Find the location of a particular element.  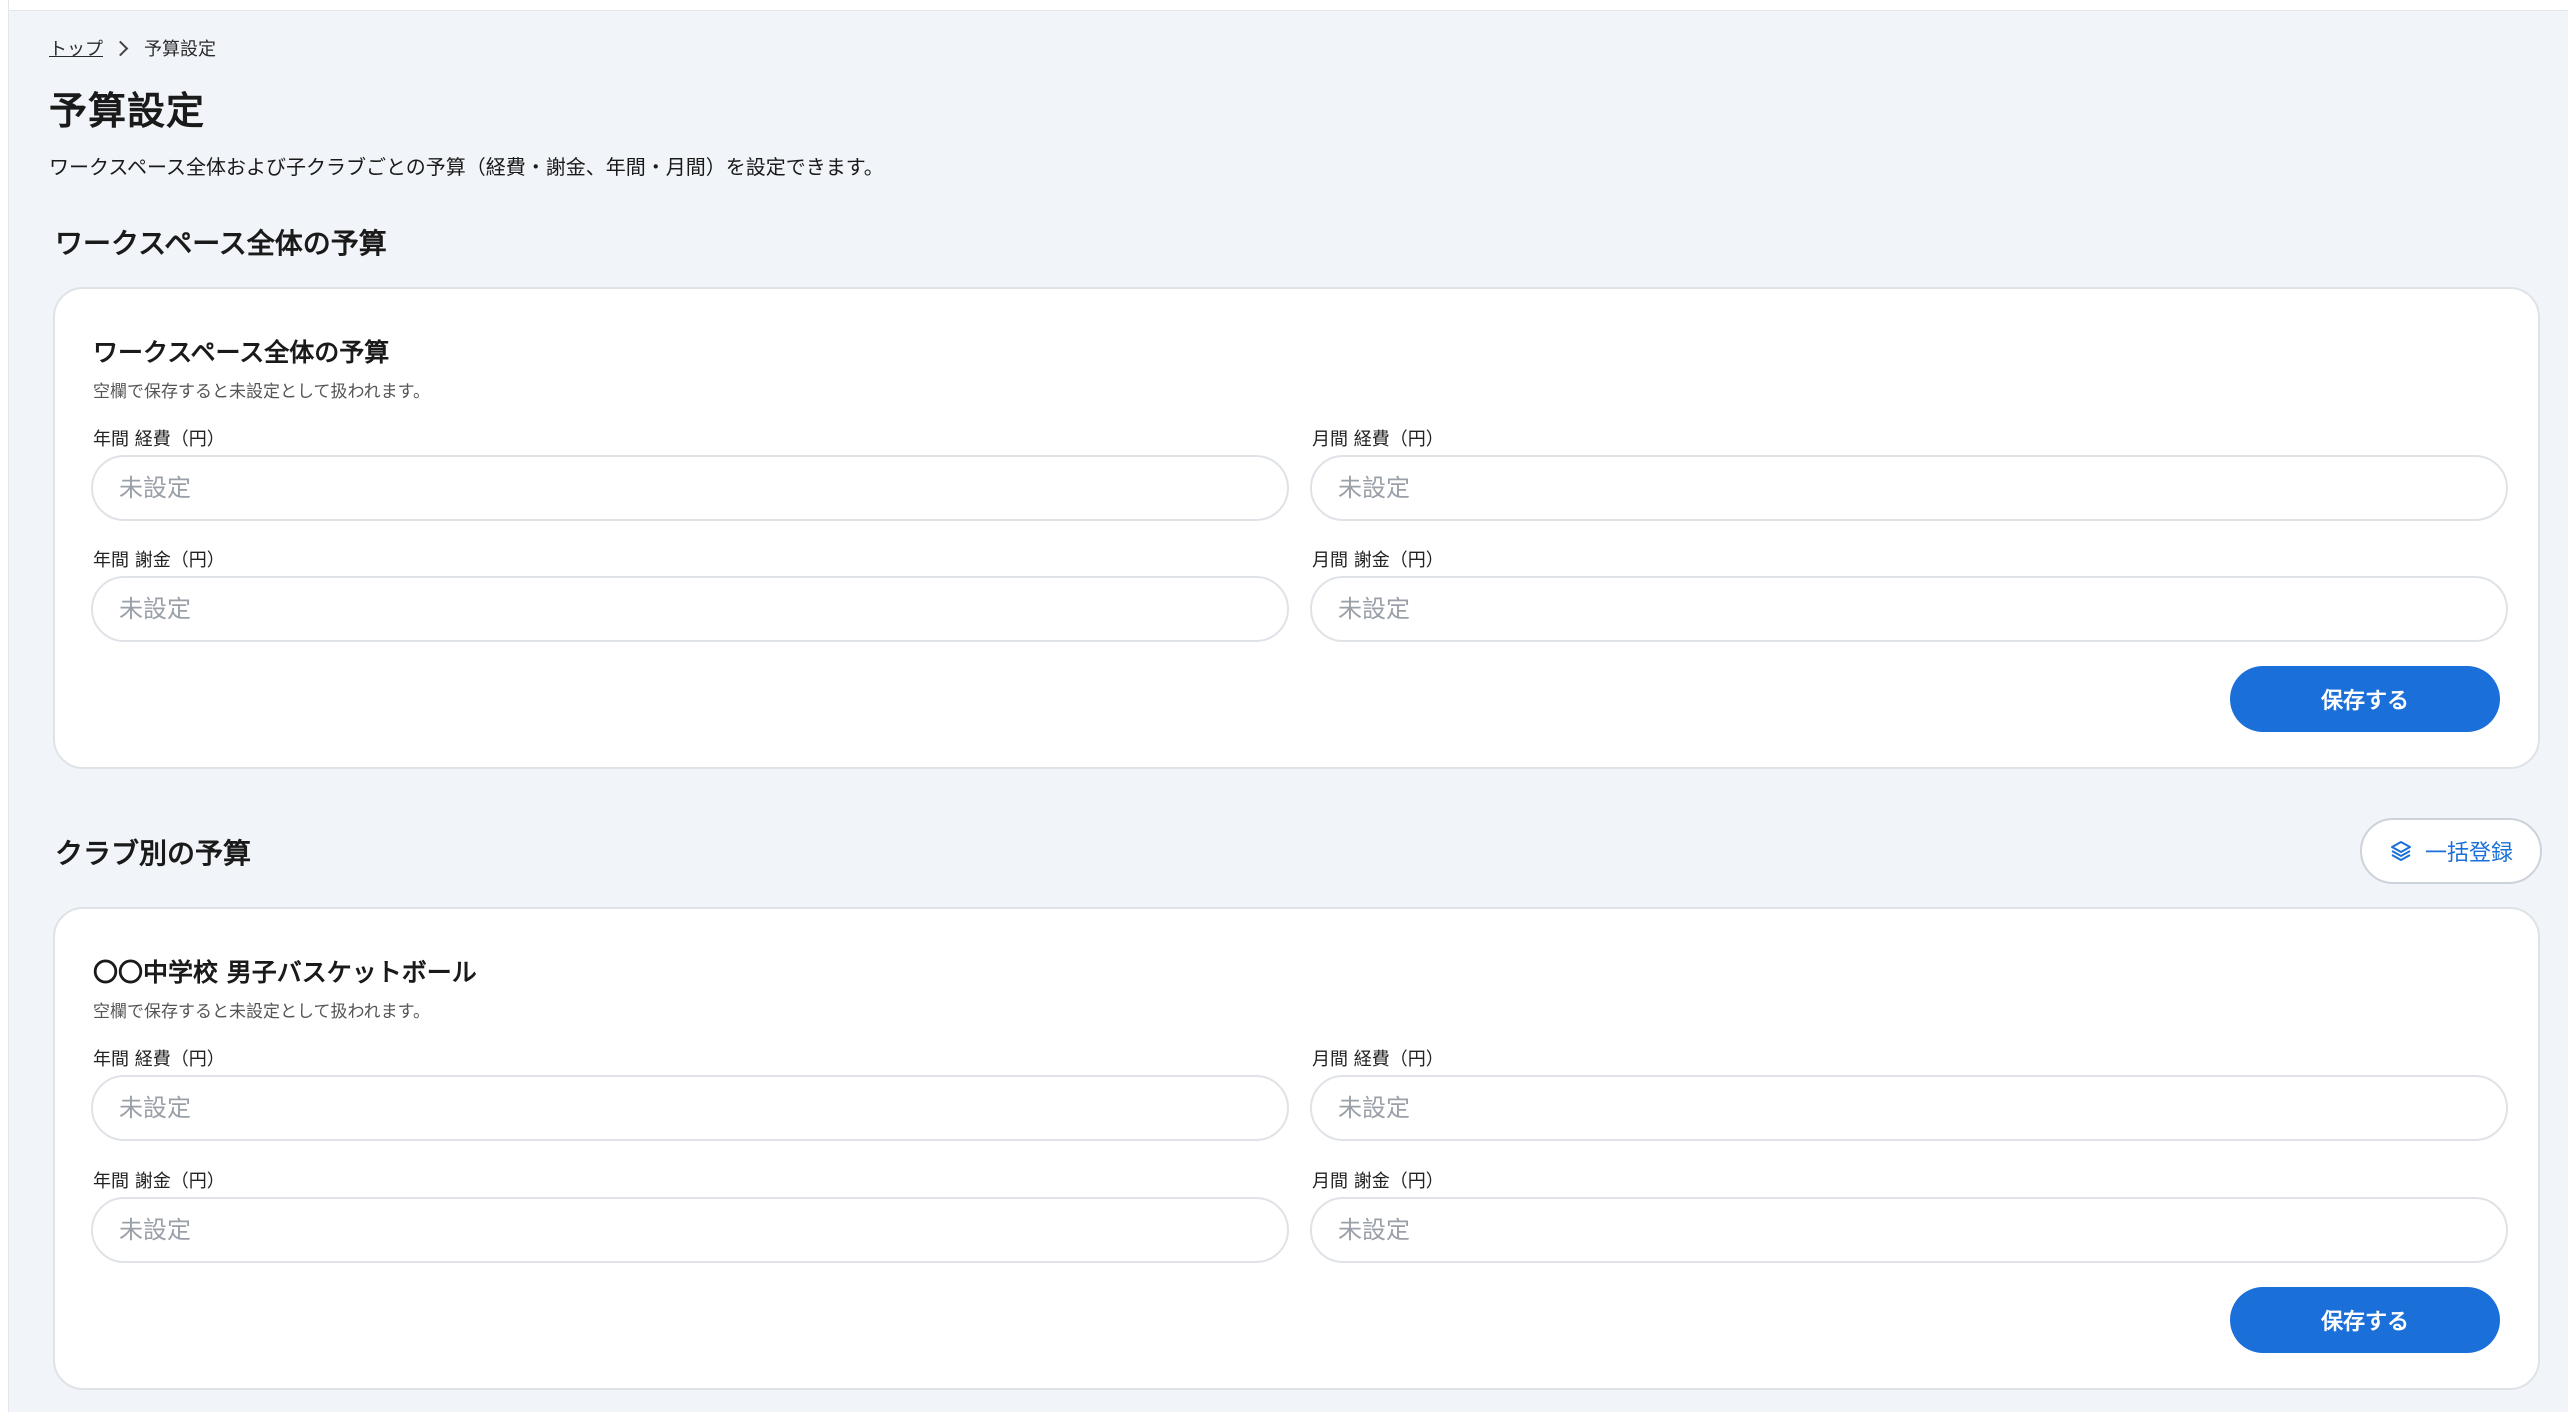

bulk-register-button: 一括登録 is located at coordinates (2451, 851).